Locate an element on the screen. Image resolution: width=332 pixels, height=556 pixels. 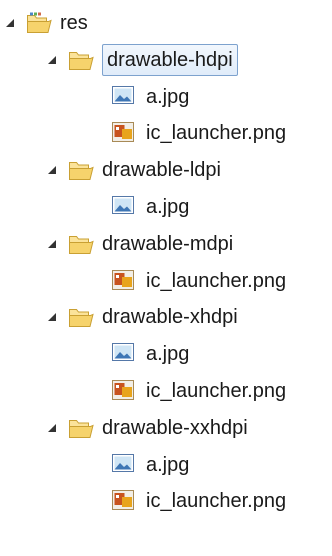
tree-node-label: drawable-mdpi is located at coordinates (168, 243).